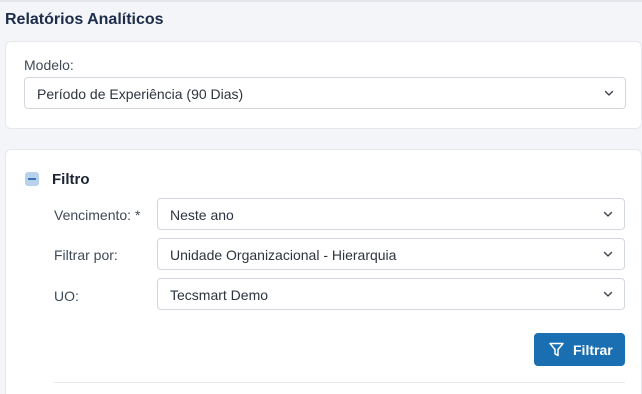  What do you see at coordinates (556, 349) in the screenshot?
I see `funnel-icon` at bounding box center [556, 349].